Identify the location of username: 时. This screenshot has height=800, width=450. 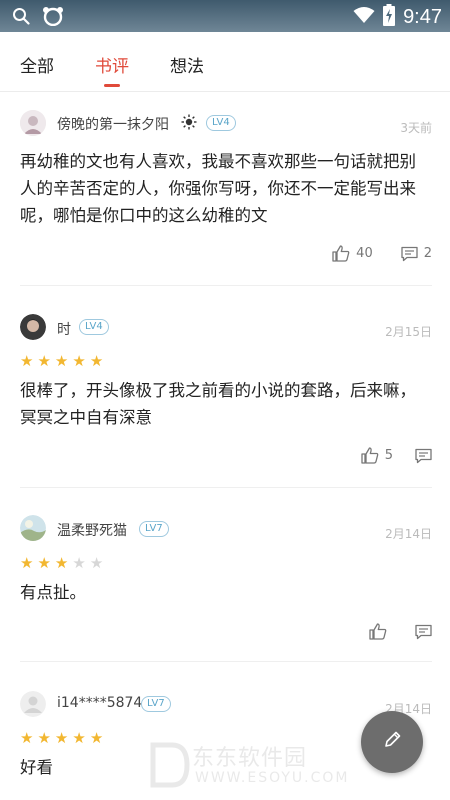
(64, 329).